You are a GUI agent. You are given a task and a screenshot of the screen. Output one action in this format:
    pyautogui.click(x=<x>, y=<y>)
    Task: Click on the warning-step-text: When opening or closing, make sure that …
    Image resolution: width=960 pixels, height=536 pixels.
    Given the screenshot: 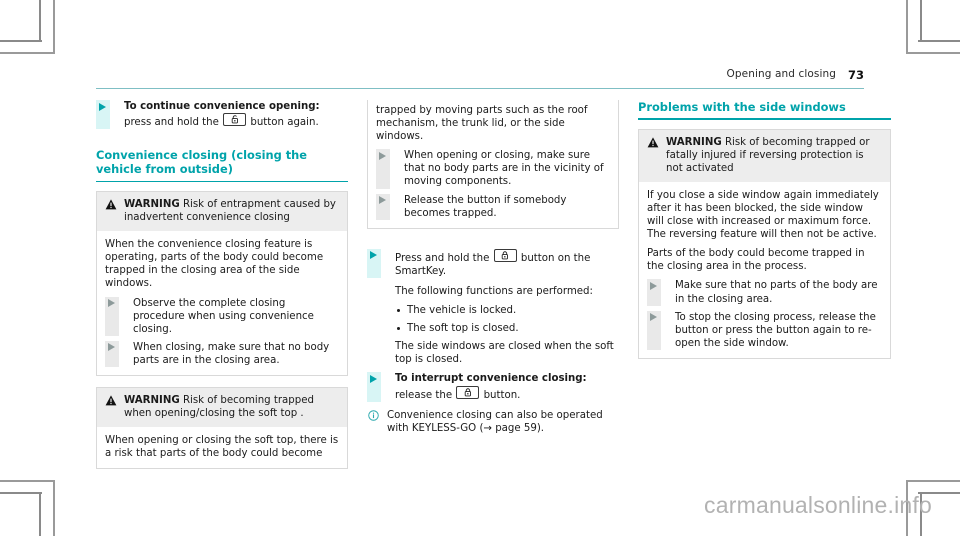 What is the action you would take?
    pyautogui.click(x=504, y=169)
    